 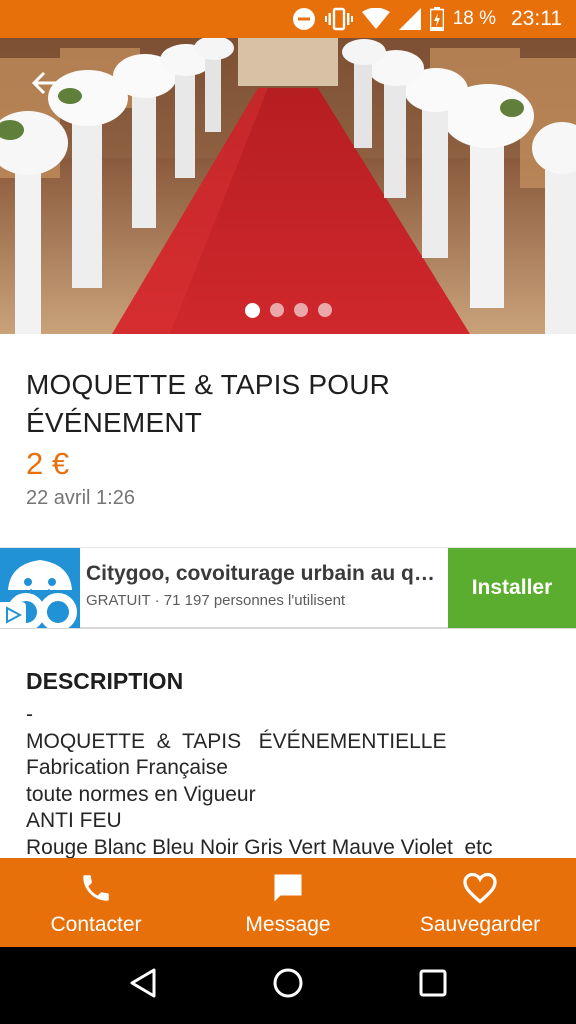 What do you see at coordinates (480, 924) in the screenshot?
I see `save-label: Sauvegarder` at bounding box center [480, 924].